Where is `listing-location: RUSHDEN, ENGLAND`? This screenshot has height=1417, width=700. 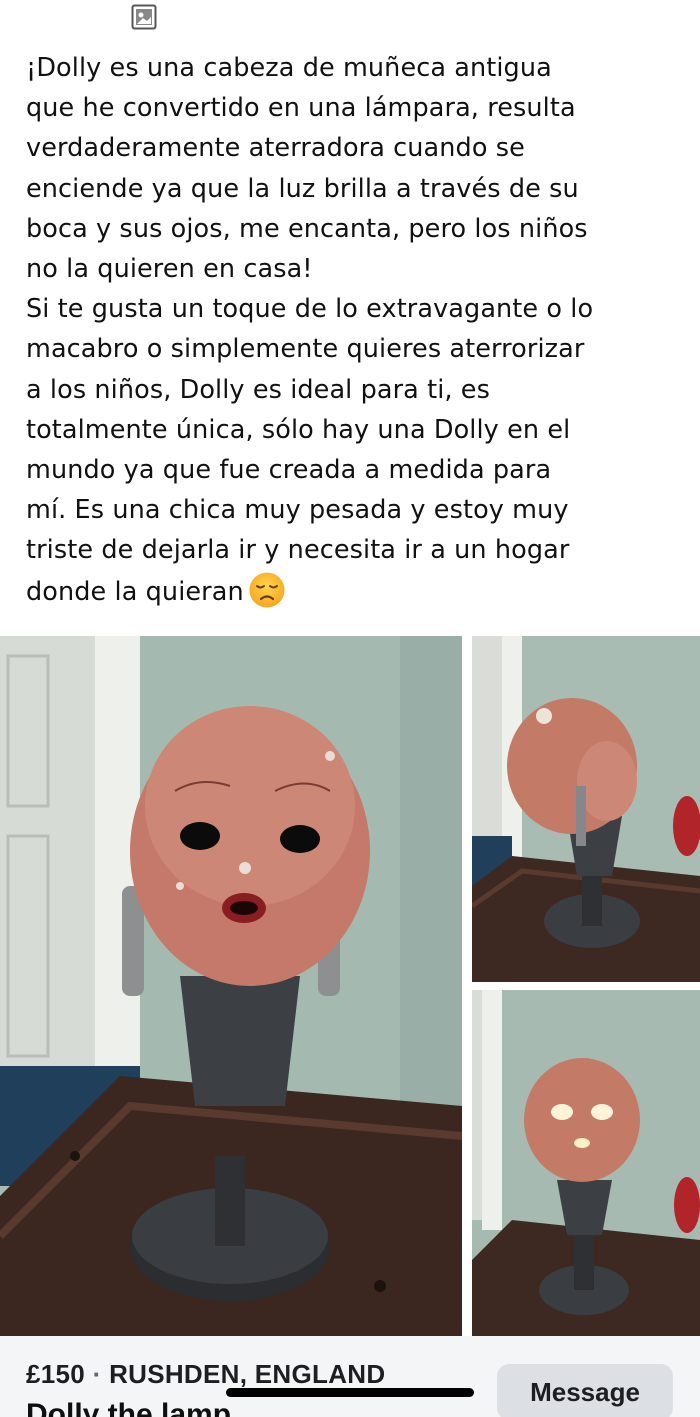 listing-location: RUSHDEN, ENGLAND is located at coordinates (247, 1374).